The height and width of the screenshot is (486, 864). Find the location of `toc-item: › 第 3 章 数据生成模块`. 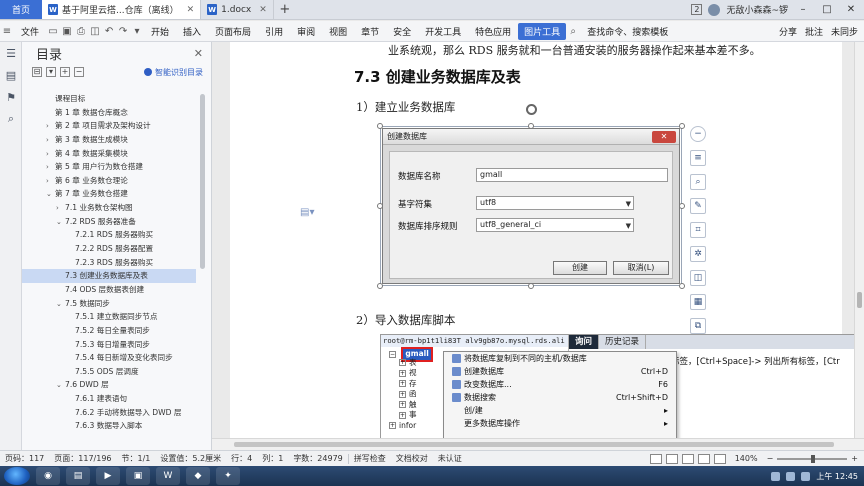

toc-item: › 第 3 章 数据生成模块 is located at coordinates (109, 140).